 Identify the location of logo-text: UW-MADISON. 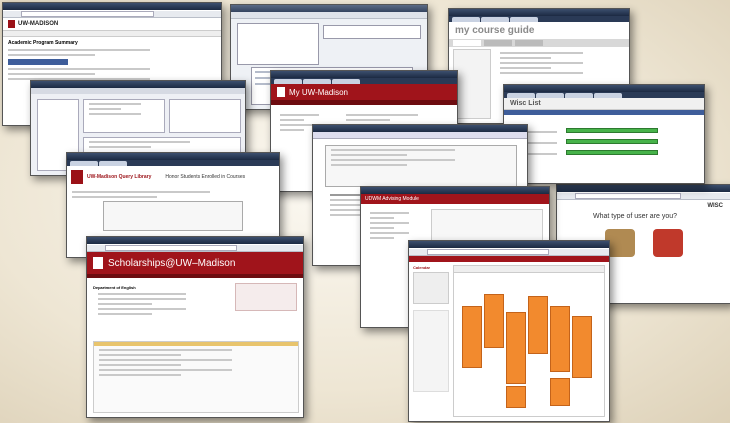
(38, 24).